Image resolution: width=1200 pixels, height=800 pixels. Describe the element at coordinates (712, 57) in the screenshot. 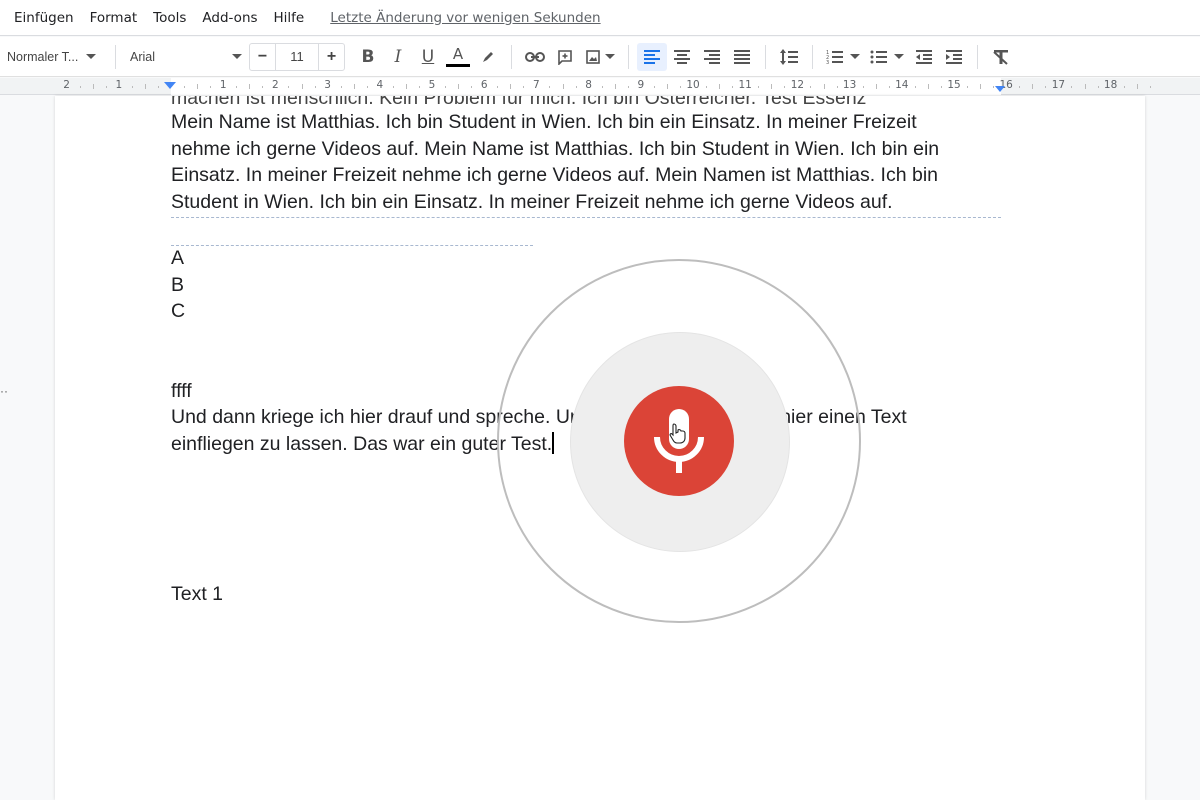

I see `align-right-button` at that location.